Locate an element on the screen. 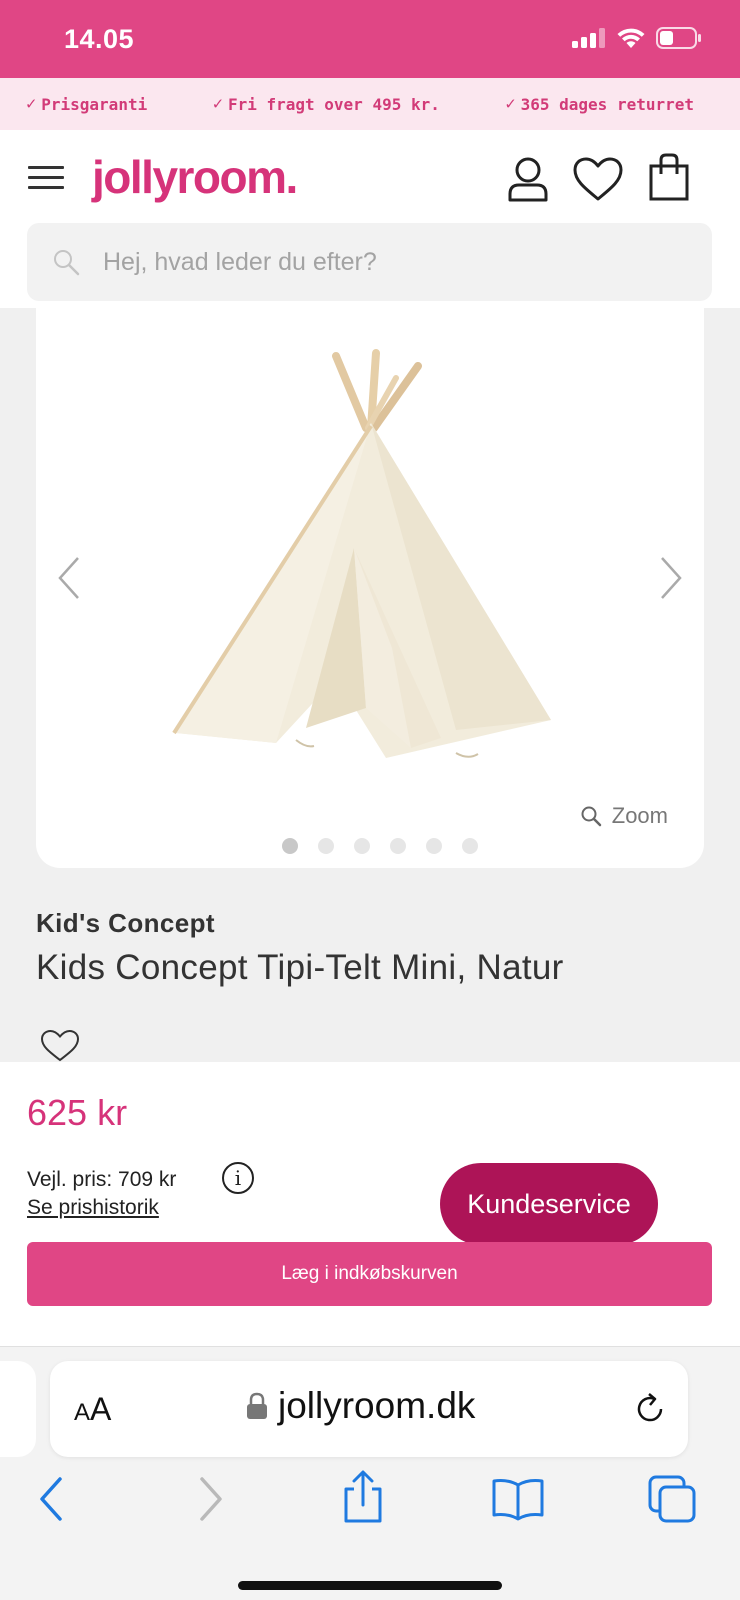 The image size is (740, 1600). cellular-signal-icon is located at coordinates (588, 38).